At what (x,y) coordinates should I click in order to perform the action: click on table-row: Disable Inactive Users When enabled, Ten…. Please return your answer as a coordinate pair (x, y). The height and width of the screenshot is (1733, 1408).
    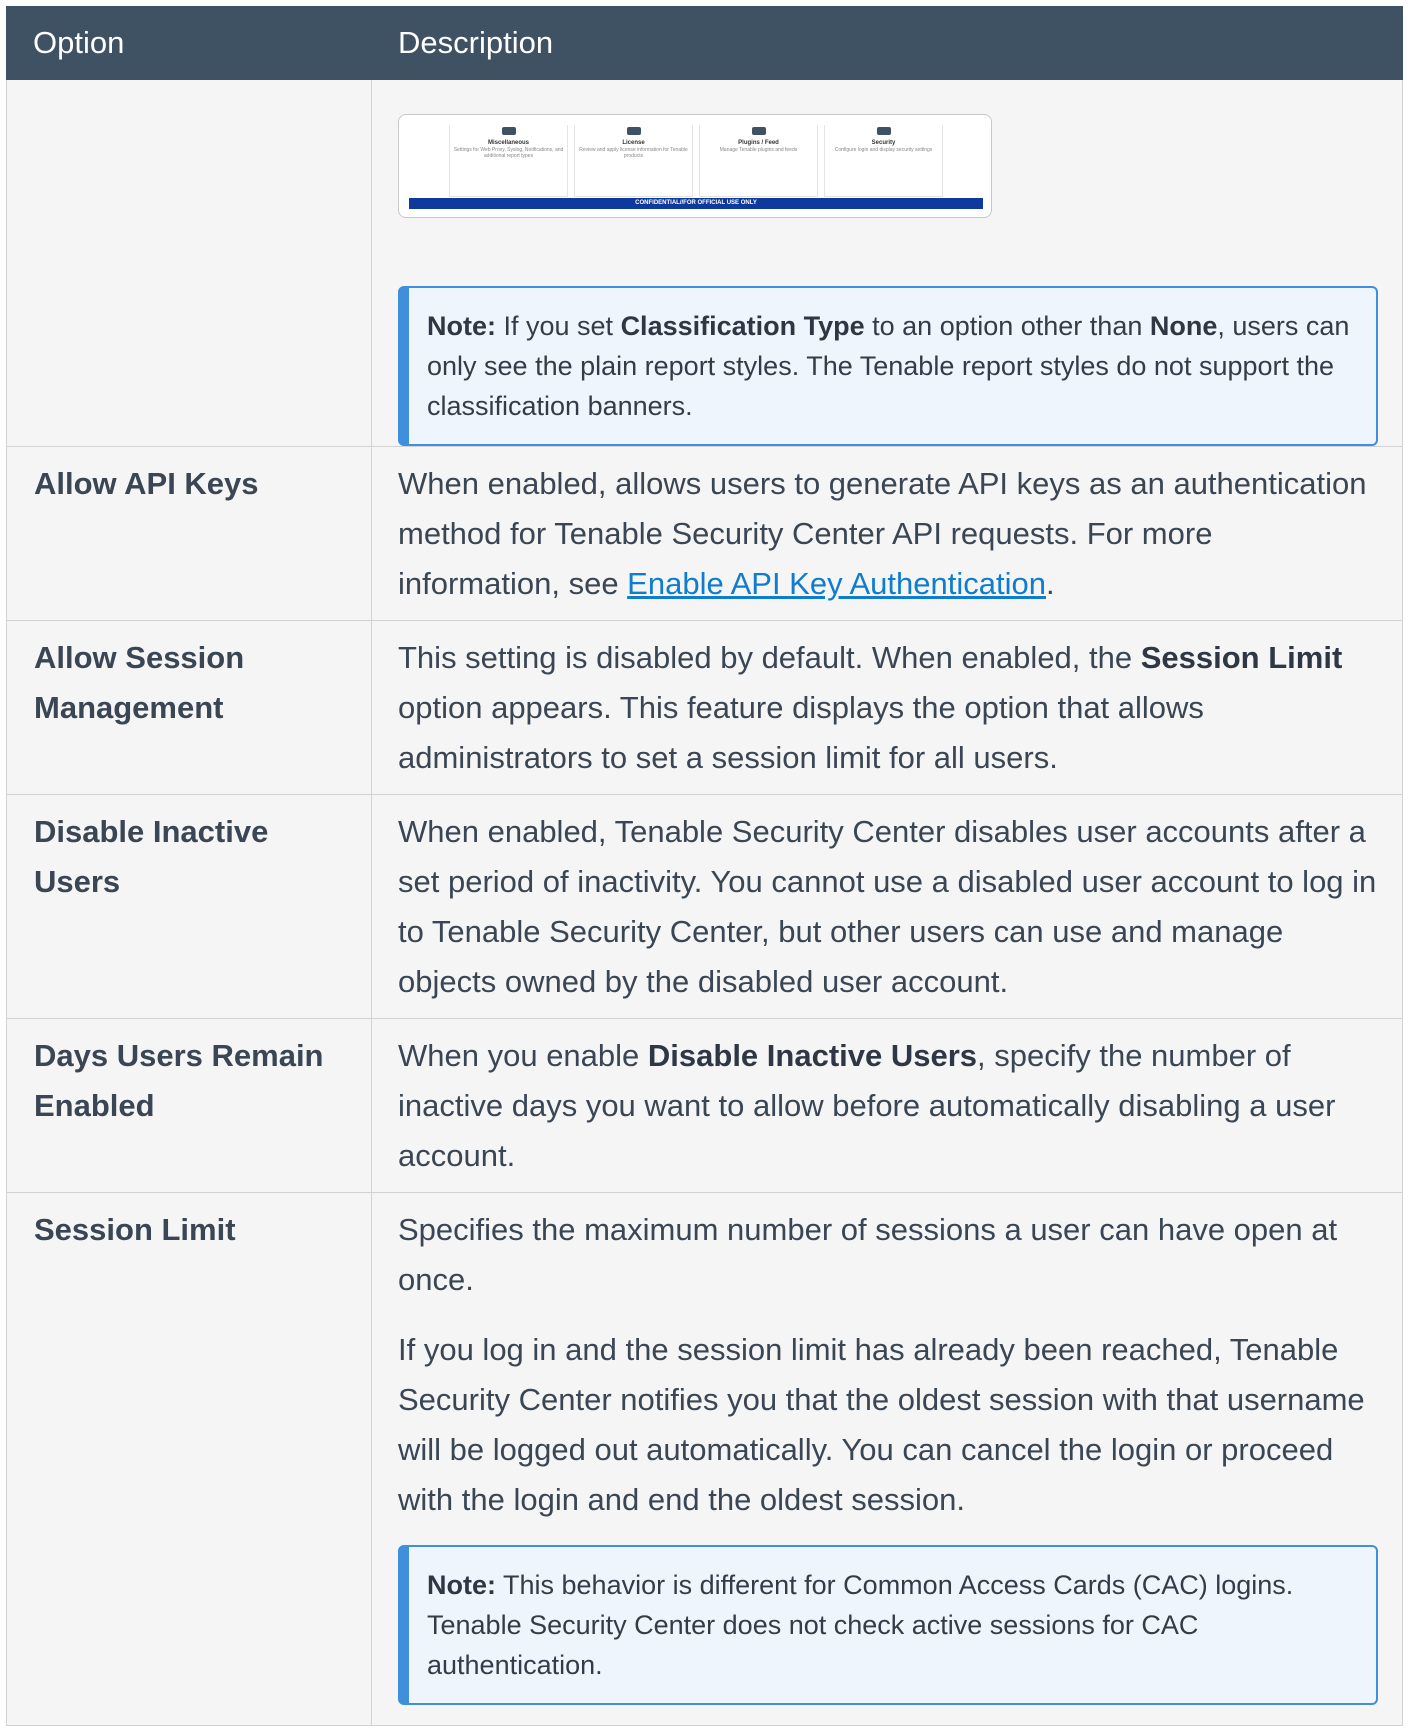
    Looking at the image, I should click on (704, 906).